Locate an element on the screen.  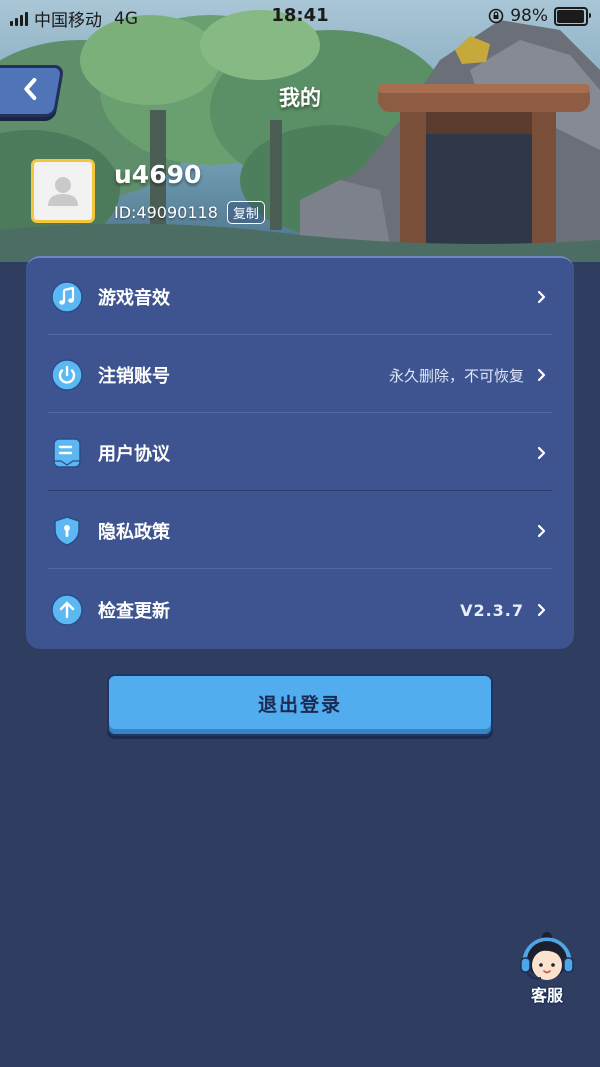
rotation-lock-icon is located at coordinates (496, 16).